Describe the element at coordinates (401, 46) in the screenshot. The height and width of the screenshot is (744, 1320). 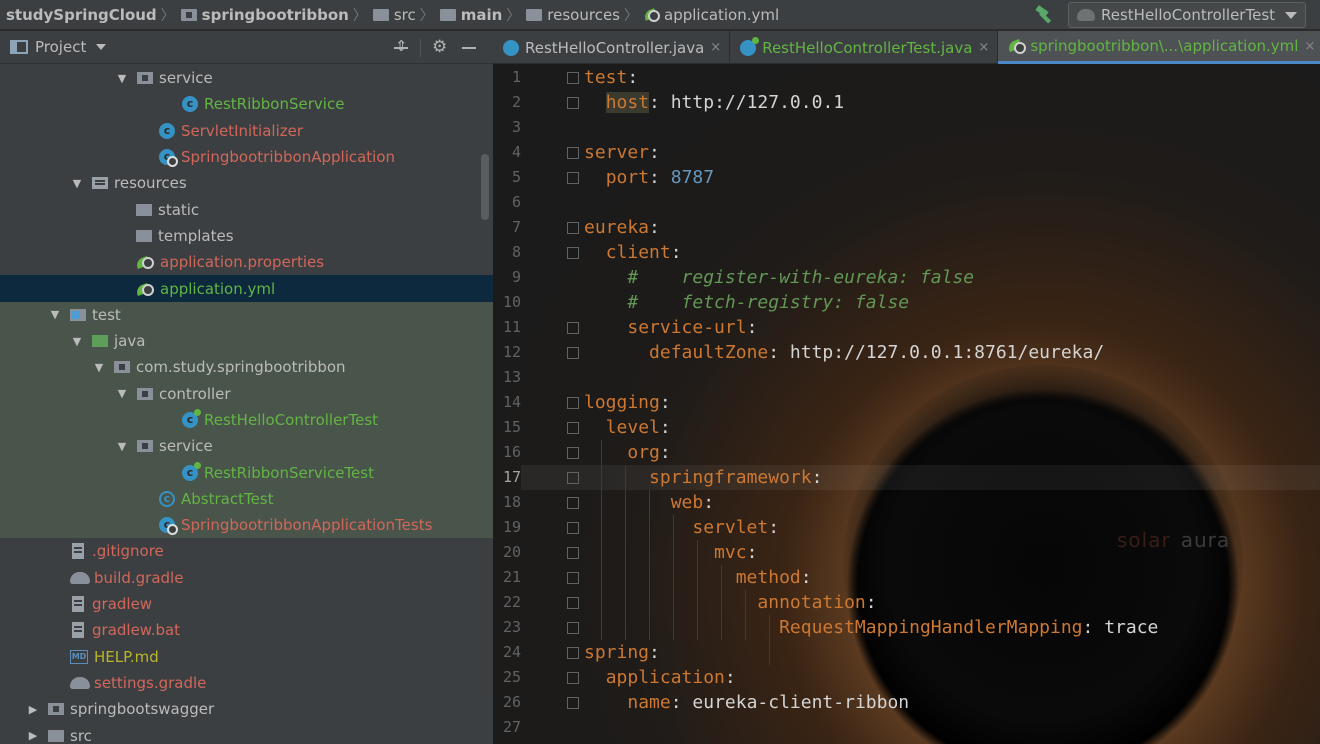
I see `collapse-all-icon` at that location.